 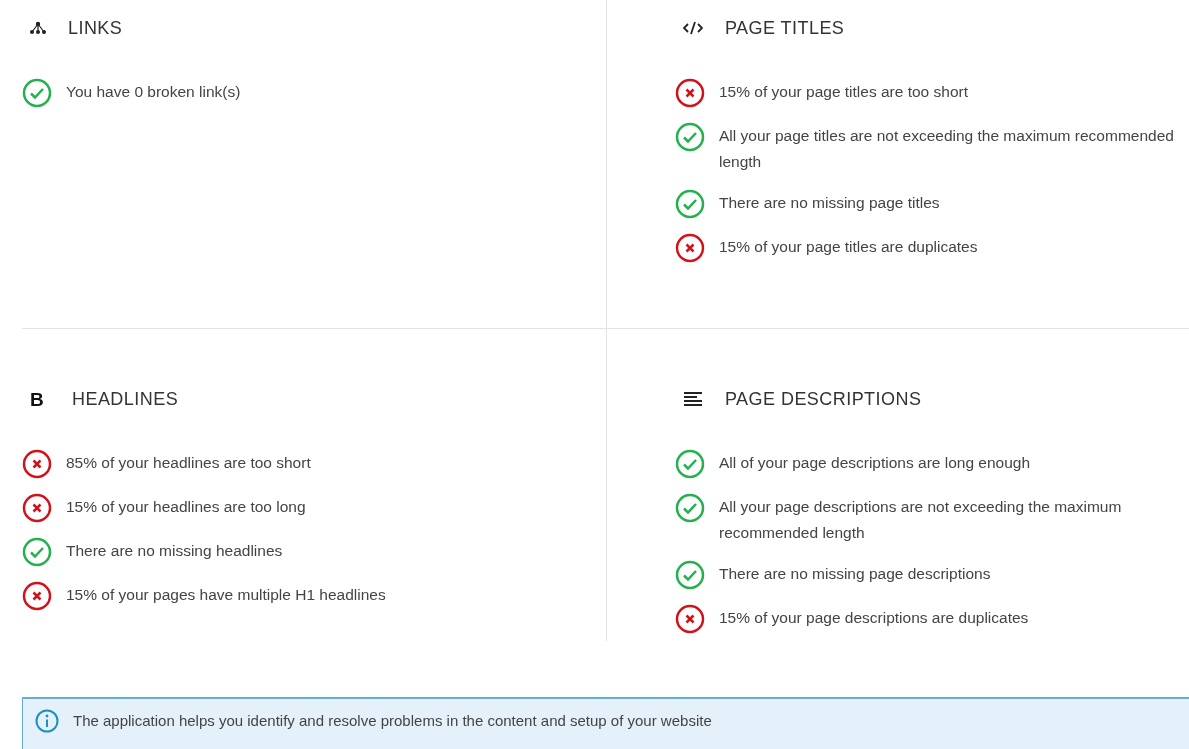 What do you see at coordinates (874, 618) in the screenshot?
I see `check-result: 15% of your page descriptions are duplicates` at bounding box center [874, 618].